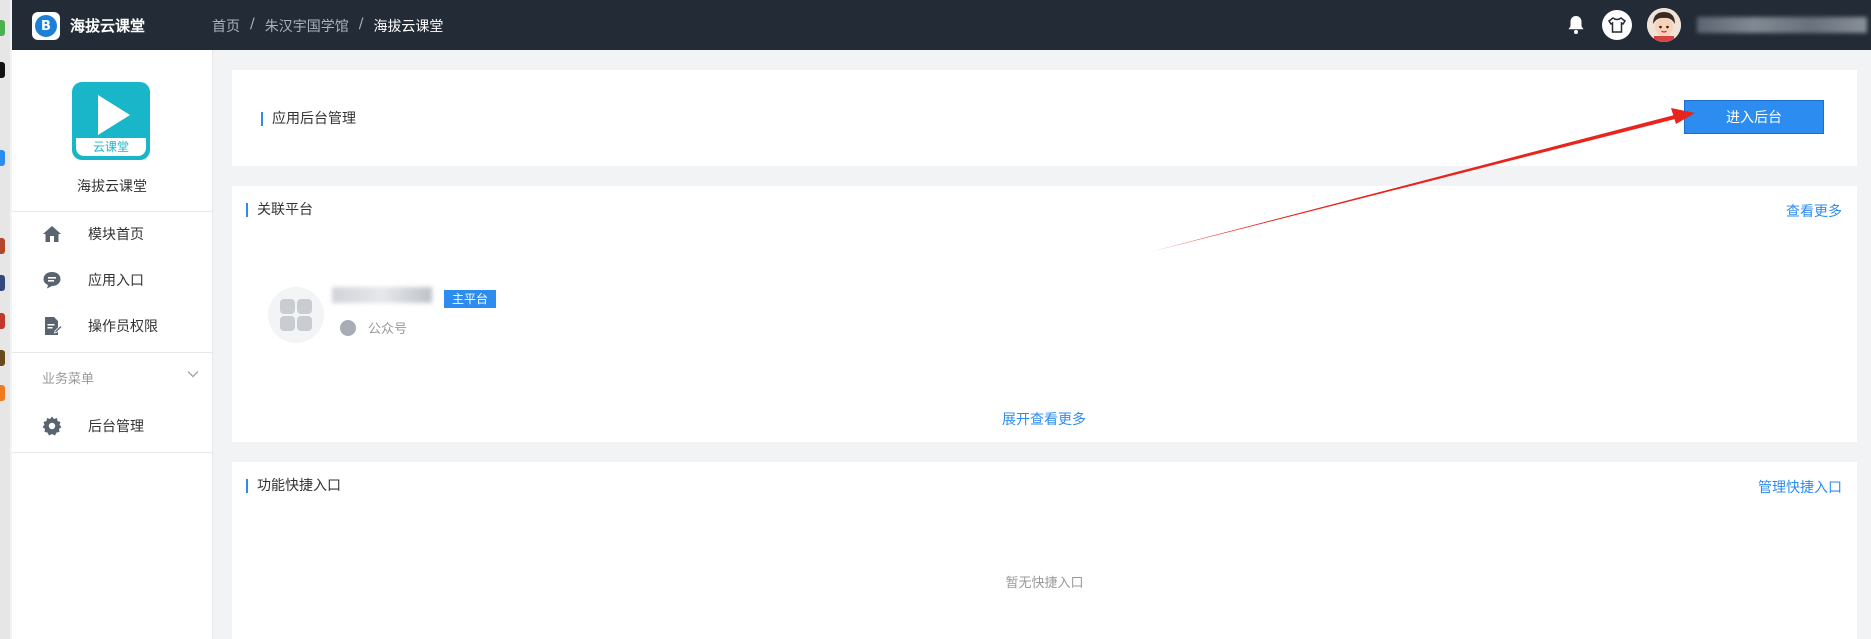 The height and width of the screenshot is (639, 1871). What do you see at coordinates (388, 329) in the screenshot?
I see `platform-type-label: 公众号` at bounding box center [388, 329].